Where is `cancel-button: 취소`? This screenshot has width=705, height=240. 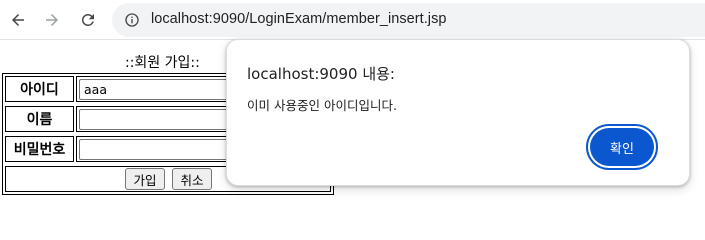 cancel-button: 취소 is located at coordinates (192, 179).